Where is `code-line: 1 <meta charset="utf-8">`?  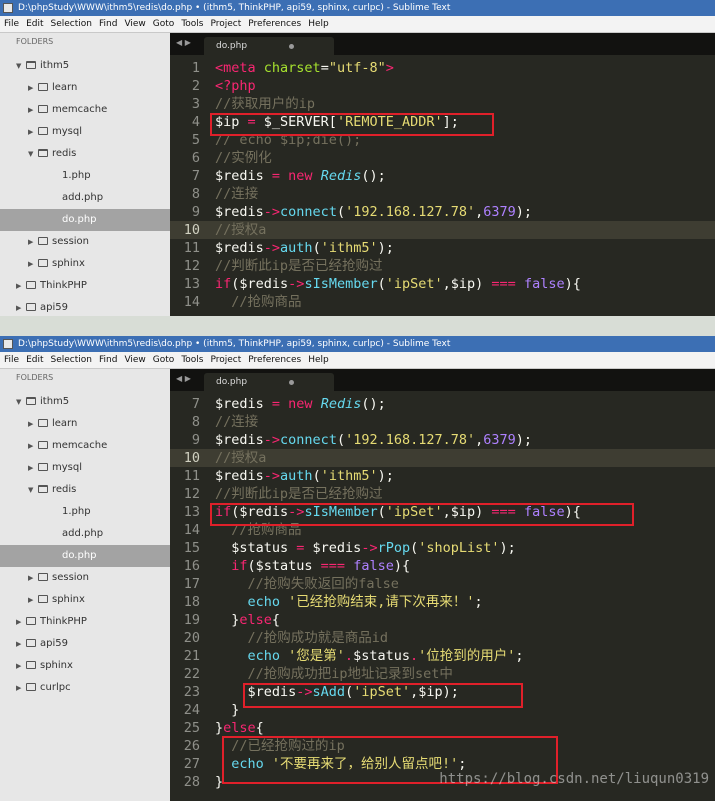 code-line: 1 <meta charset="utf-8"> is located at coordinates (442, 68).